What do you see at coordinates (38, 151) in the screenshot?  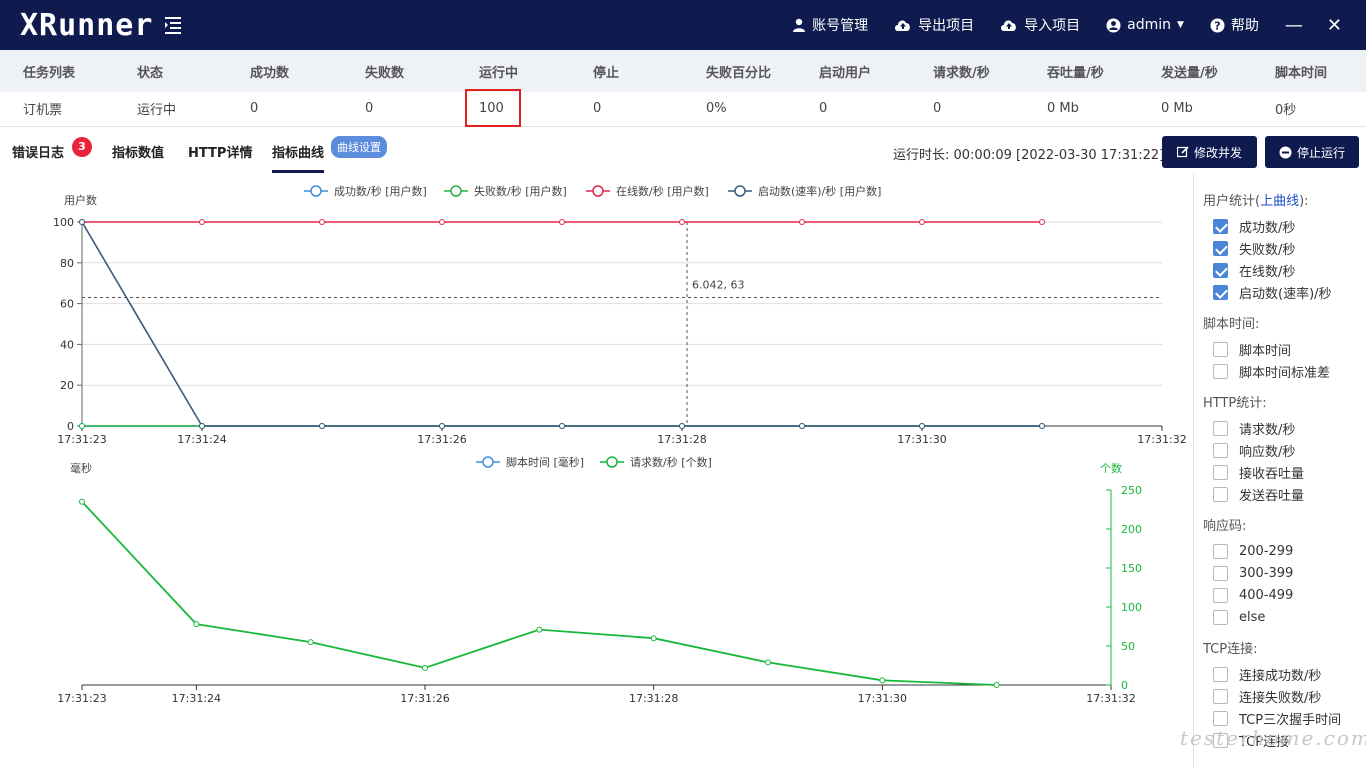 I see `tab-error-log: 错误日志` at bounding box center [38, 151].